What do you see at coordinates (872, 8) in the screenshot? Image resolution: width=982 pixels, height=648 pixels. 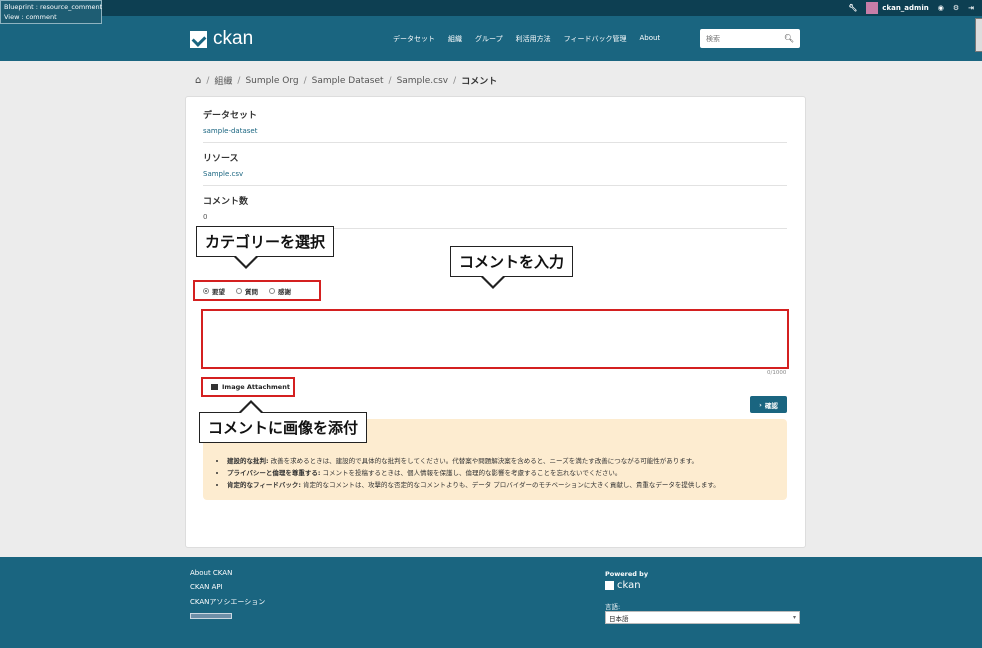 I see `avatar` at bounding box center [872, 8].